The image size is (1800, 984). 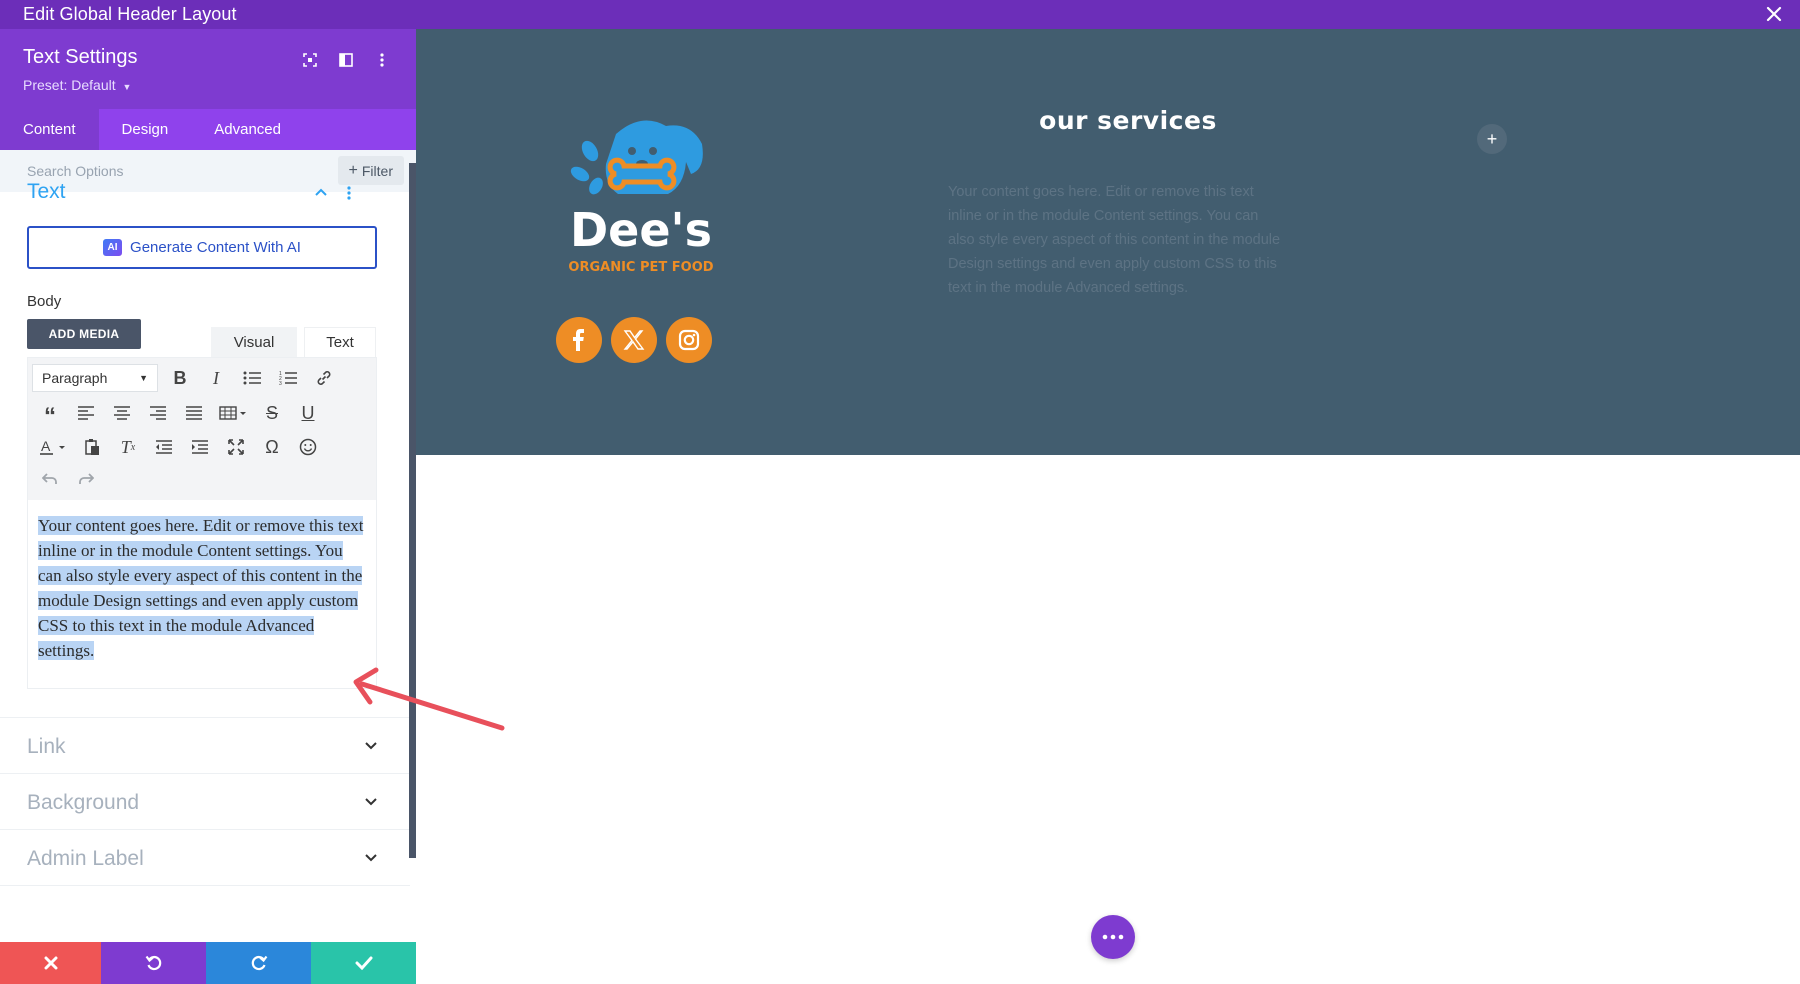 What do you see at coordinates (641, 199) in the screenshot?
I see `dees-logo: Dee's ORGANIC PET FOOD` at bounding box center [641, 199].